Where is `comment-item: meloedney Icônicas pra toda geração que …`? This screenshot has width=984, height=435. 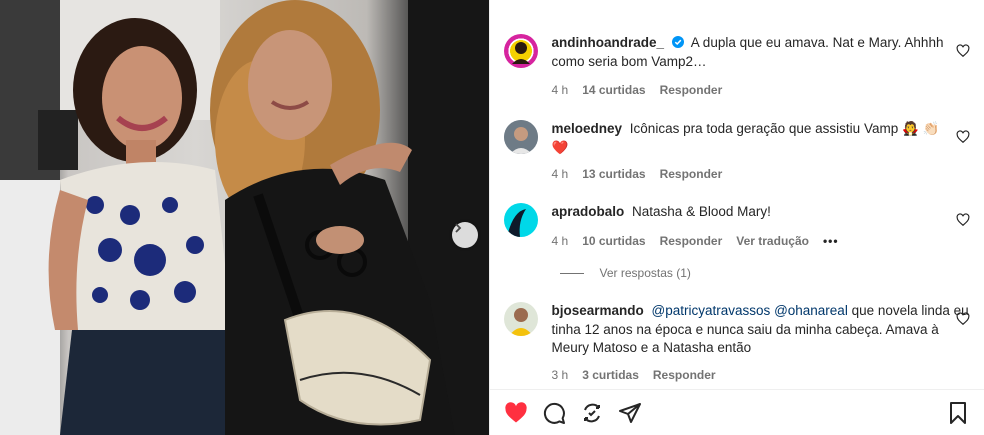 comment-item: meloedney Icônicas pra toda geração que … is located at coordinates (737, 152).